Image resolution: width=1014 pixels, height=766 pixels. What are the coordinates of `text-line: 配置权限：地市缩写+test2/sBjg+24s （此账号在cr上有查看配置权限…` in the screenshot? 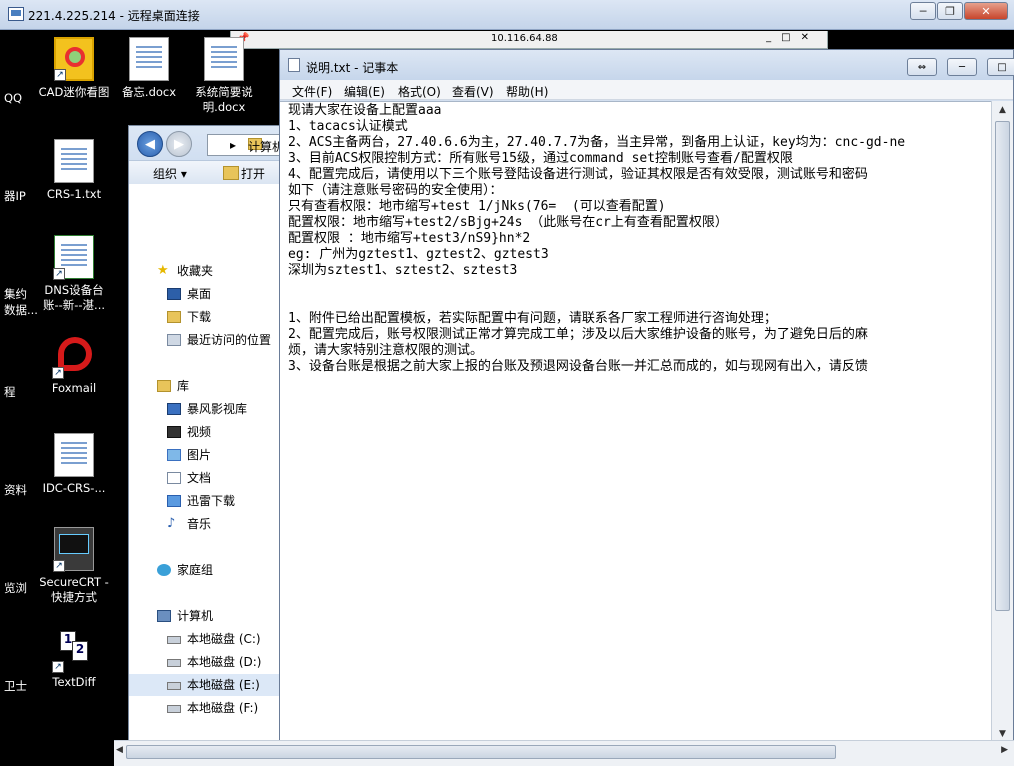 It's located at (508, 222).